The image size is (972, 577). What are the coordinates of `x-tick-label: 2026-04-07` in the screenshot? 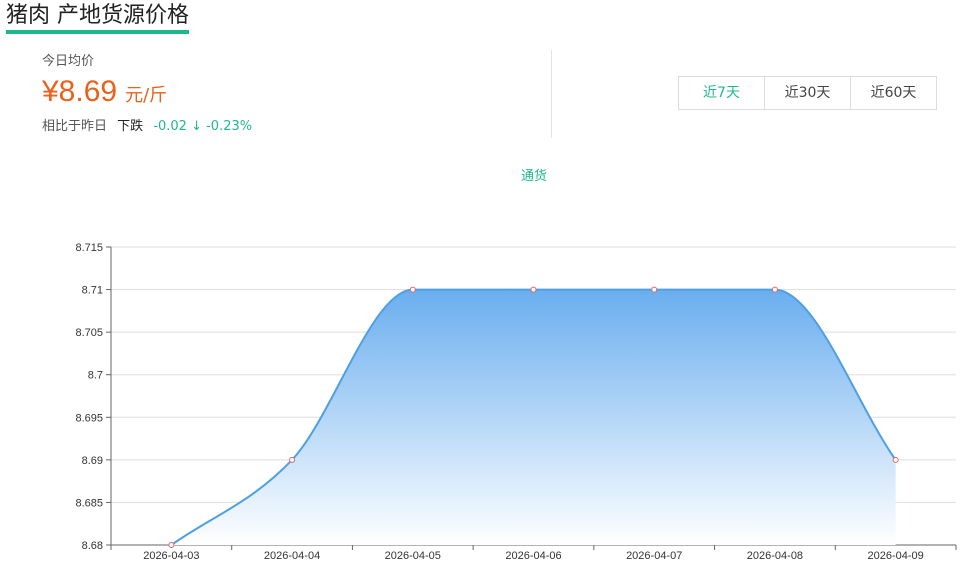 It's located at (654, 556).